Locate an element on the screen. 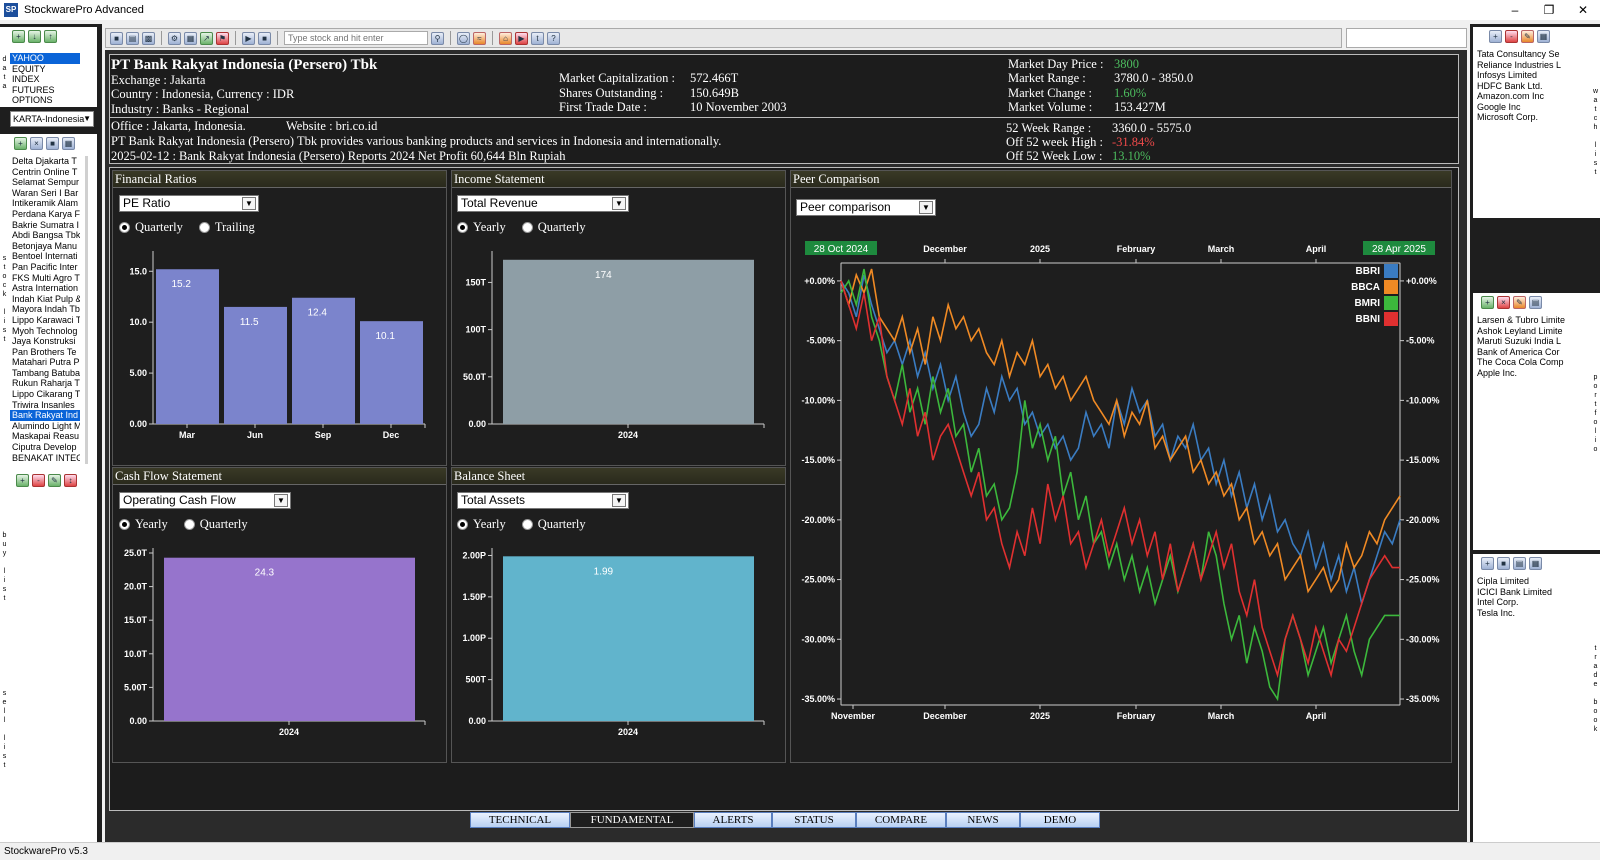 The image size is (1600, 860). market-item: FUTURES is located at coordinates (45, 90).